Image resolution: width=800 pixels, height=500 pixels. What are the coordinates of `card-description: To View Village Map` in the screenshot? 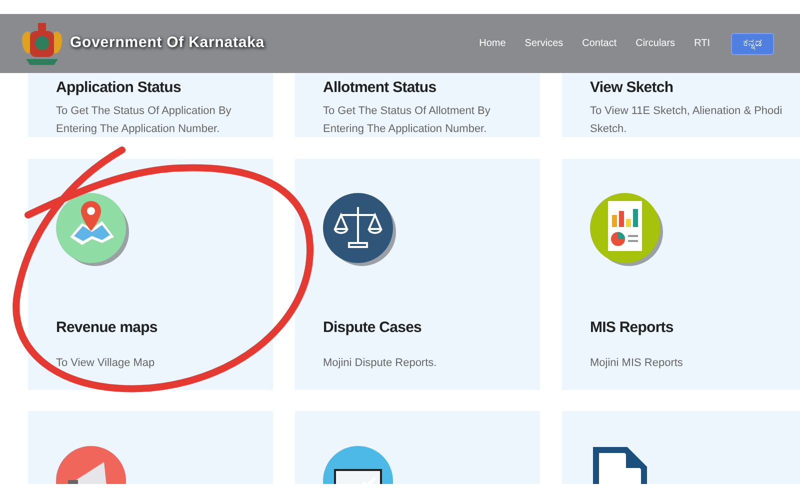 It's located at (106, 363).